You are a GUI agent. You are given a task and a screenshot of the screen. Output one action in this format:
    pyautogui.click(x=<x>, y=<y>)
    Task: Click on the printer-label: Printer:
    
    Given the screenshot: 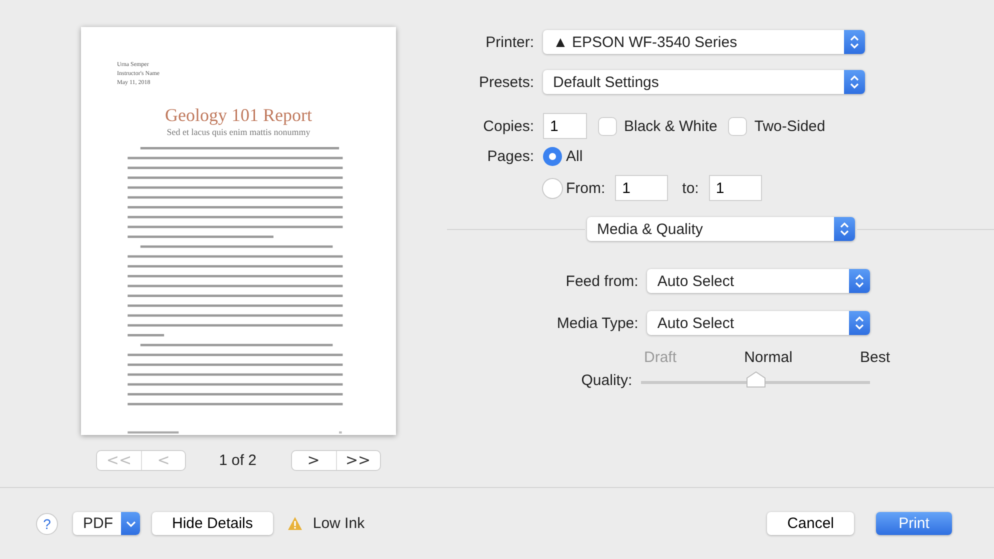 What is the action you would take?
    pyautogui.click(x=509, y=42)
    